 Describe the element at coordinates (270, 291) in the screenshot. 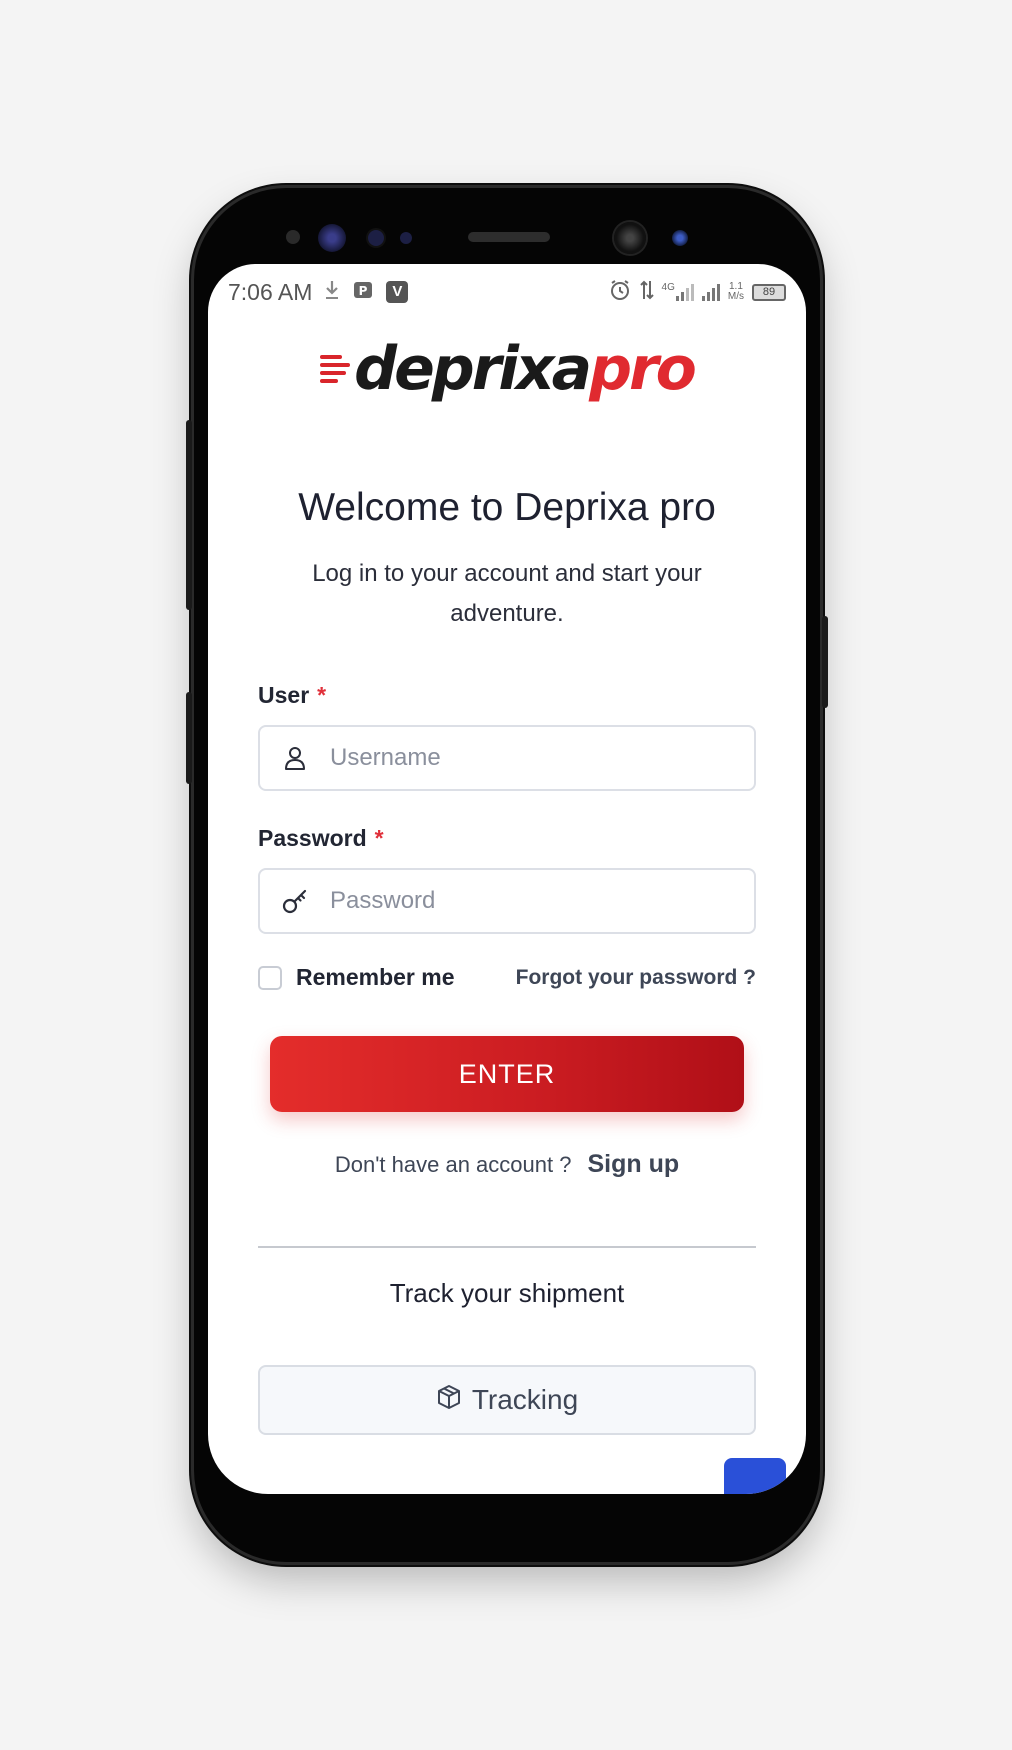

I see `status-time: 7:06 AM` at that location.